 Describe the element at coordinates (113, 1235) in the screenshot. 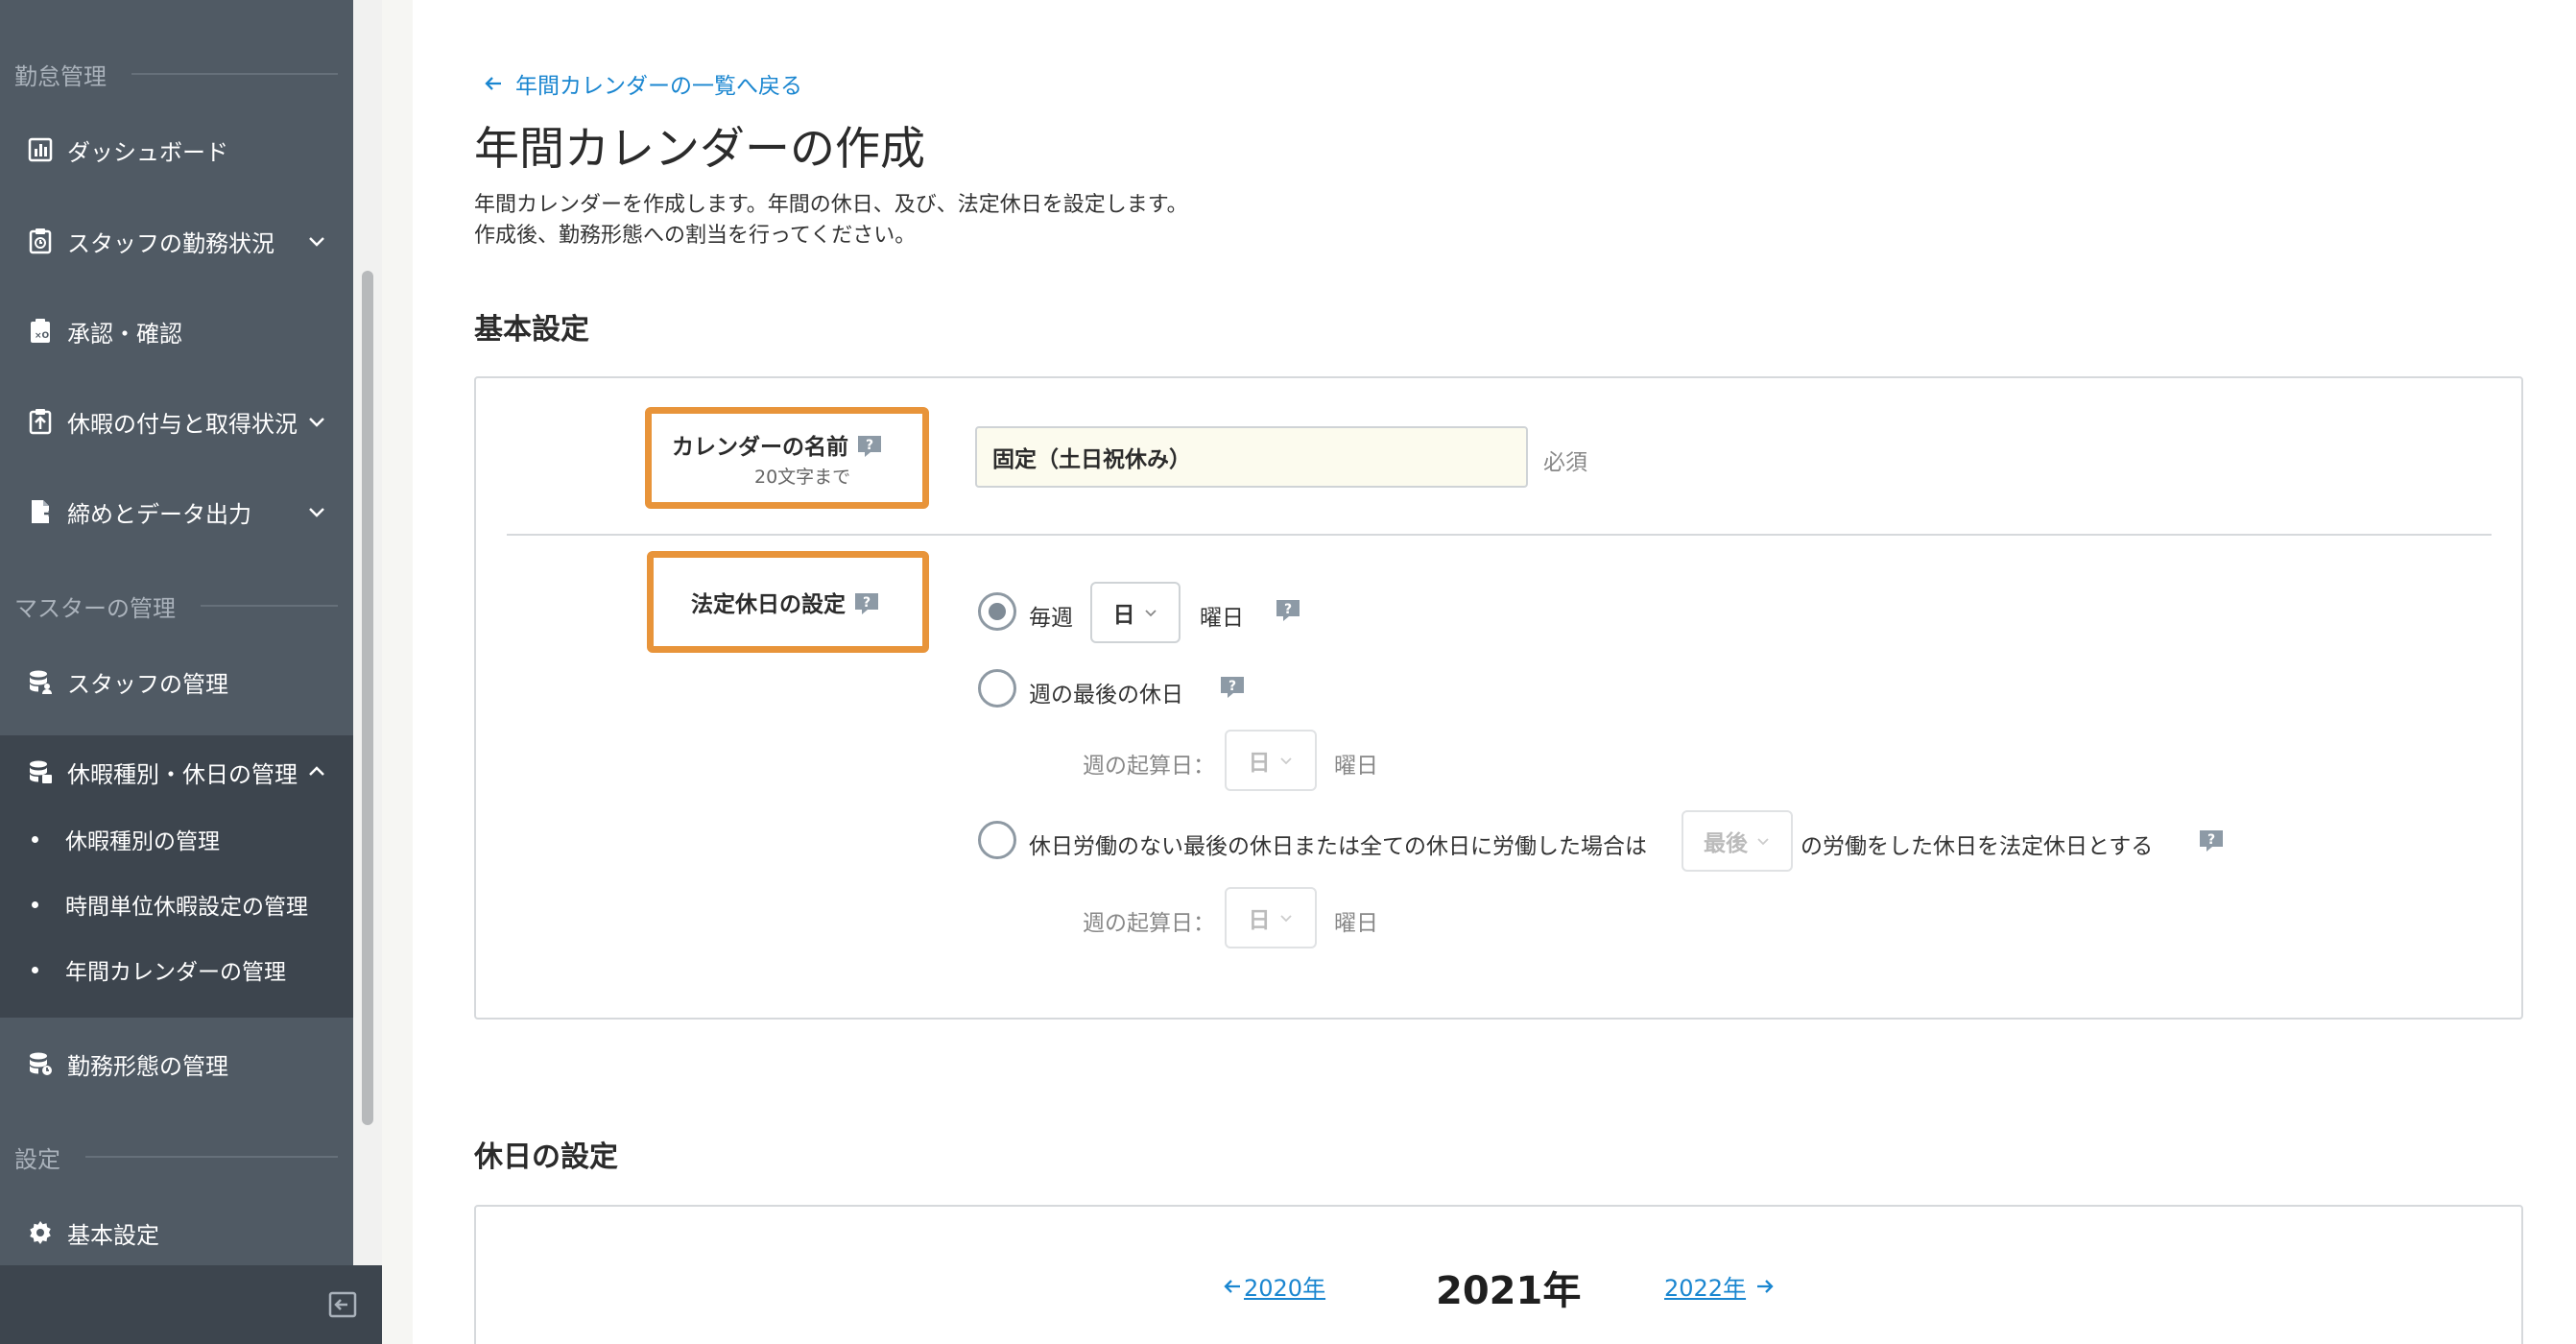

I see `sidebar-item-label: 基本設定` at that location.